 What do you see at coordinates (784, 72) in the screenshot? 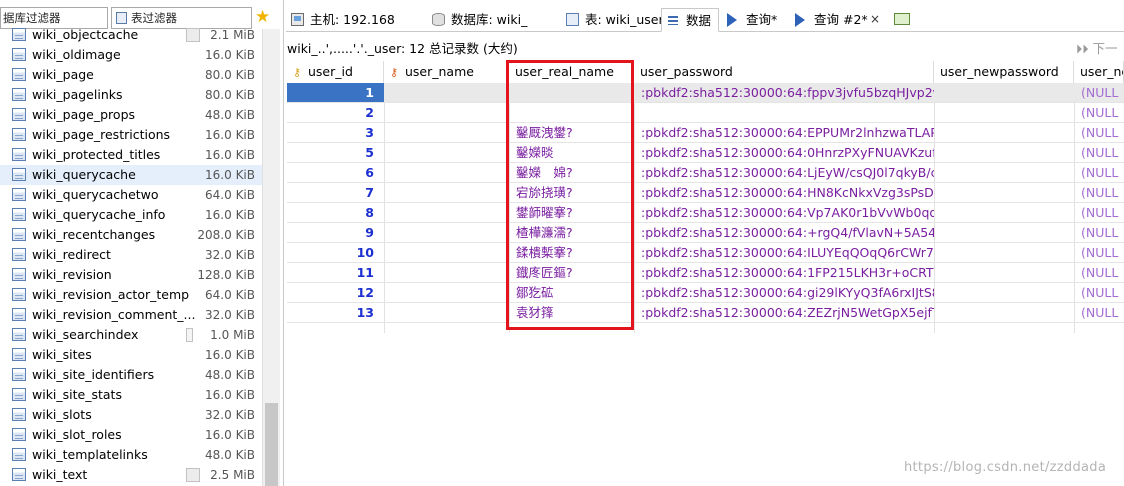
I see `column-header: user_password` at bounding box center [784, 72].